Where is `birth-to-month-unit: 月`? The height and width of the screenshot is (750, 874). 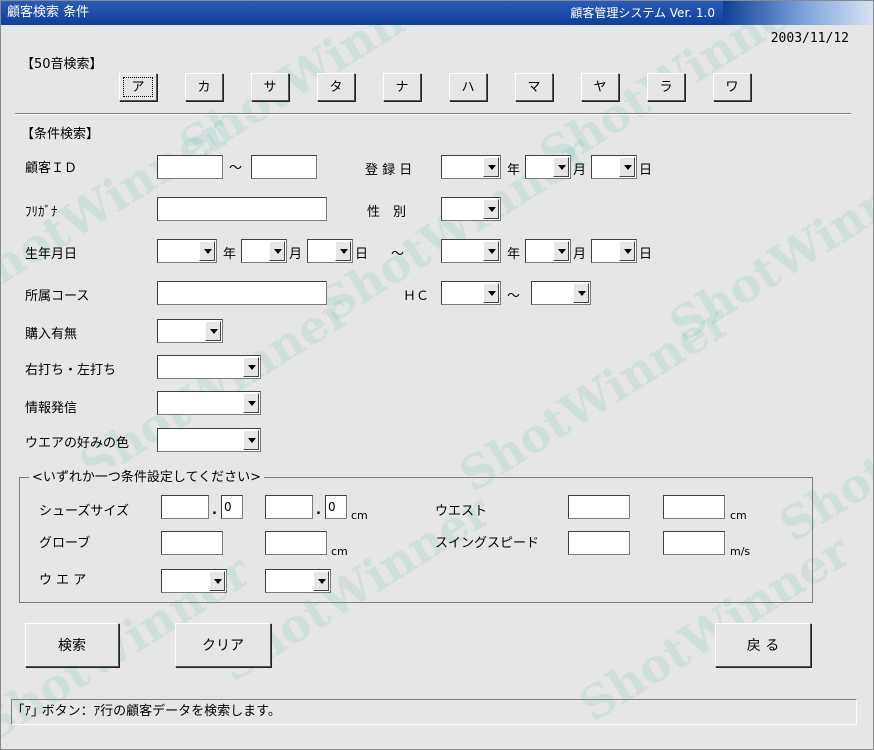
birth-to-month-unit: 月 is located at coordinates (580, 254).